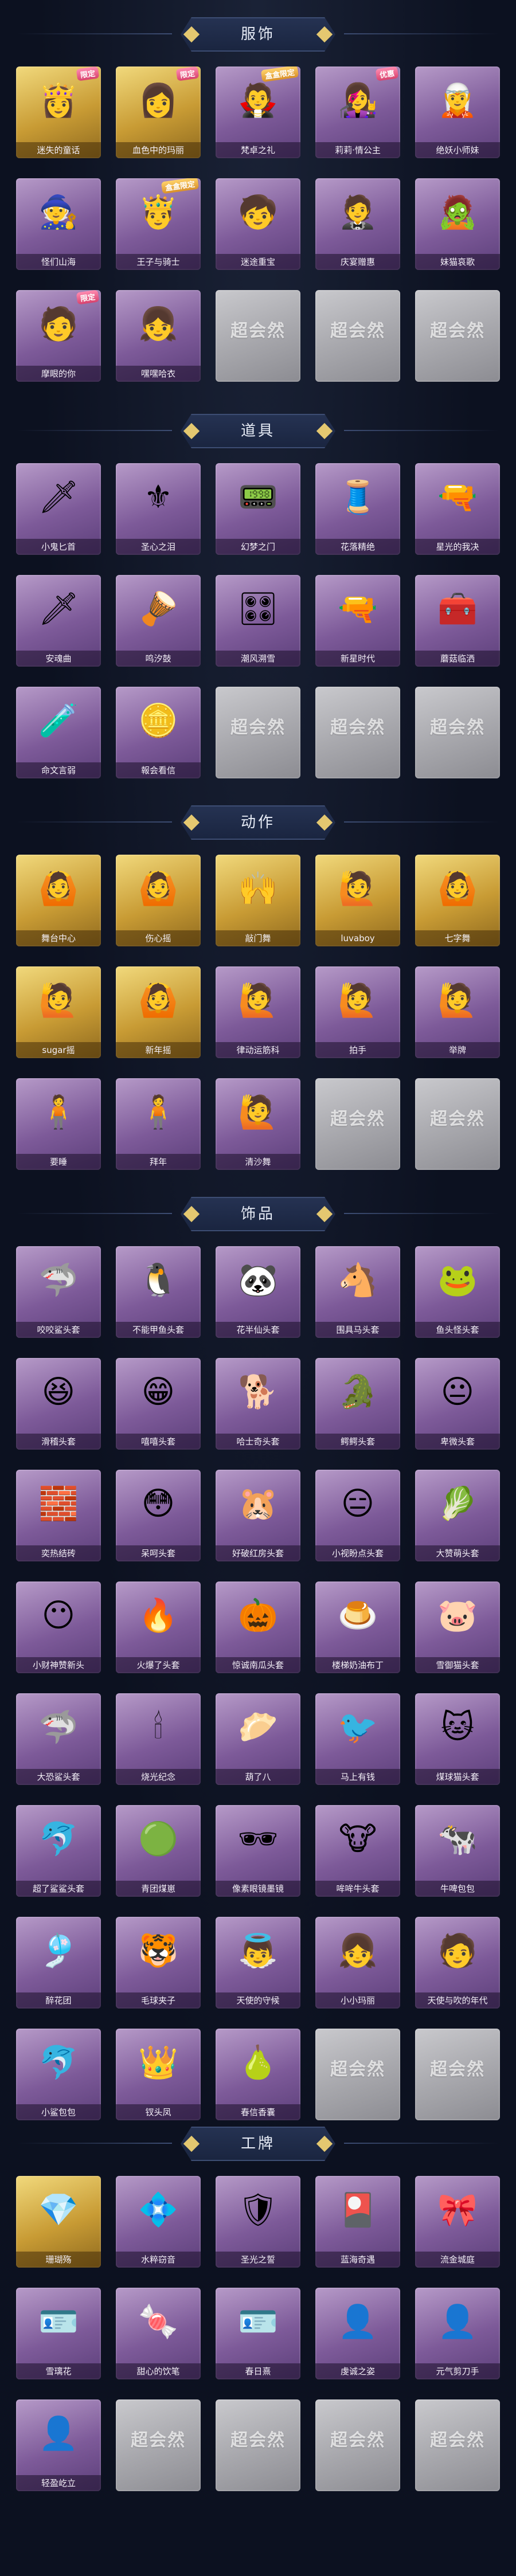 The height and width of the screenshot is (2576, 516). Describe the element at coordinates (357, 1404) in the screenshot. I see `item-card: 🐊超会然鳄鳄头套` at that location.